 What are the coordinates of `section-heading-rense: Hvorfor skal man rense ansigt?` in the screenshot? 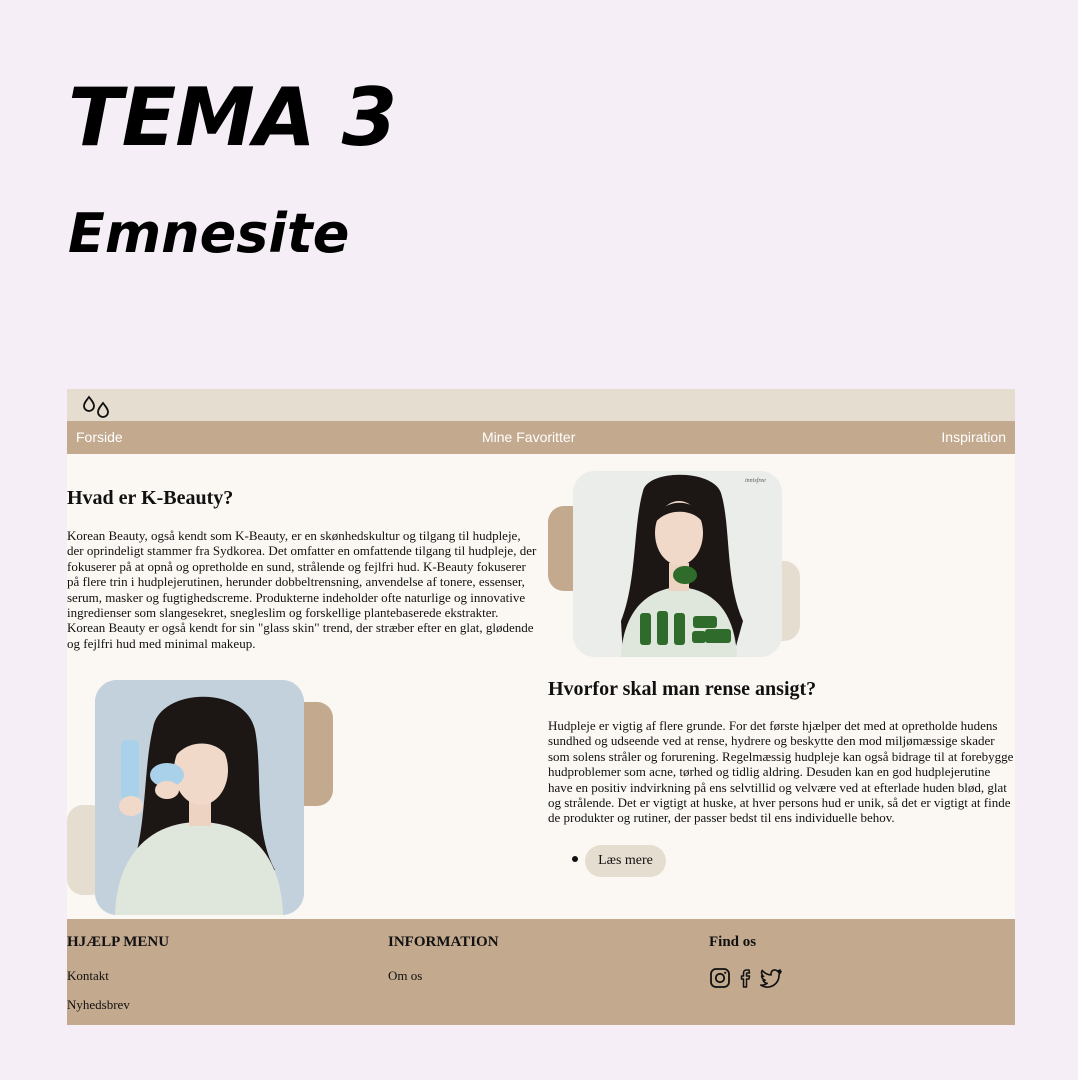 It's located at (682, 689).